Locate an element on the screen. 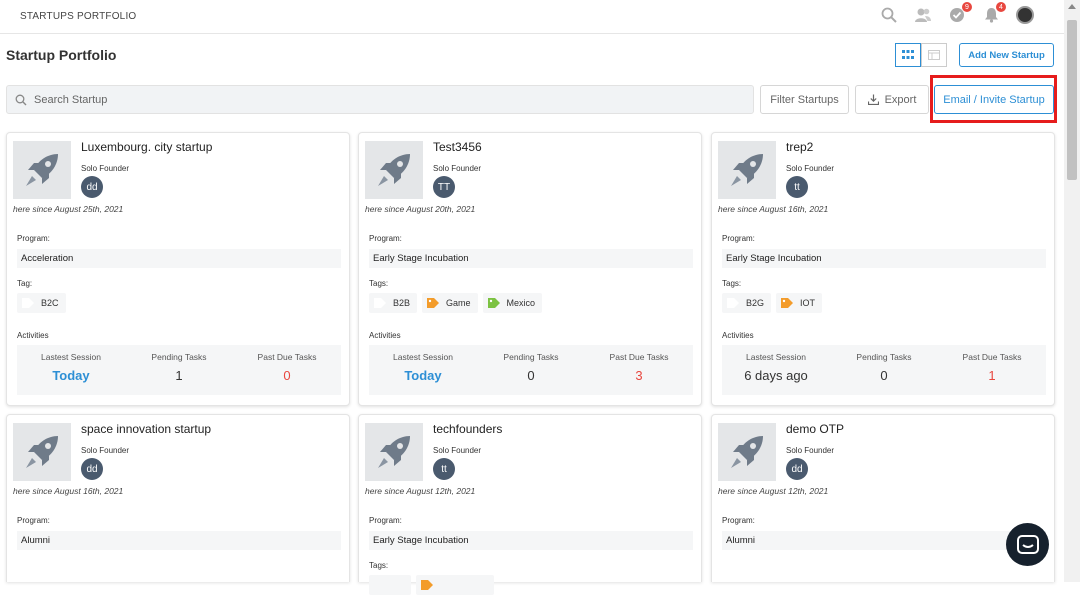 The width and height of the screenshot is (1080, 595). tag-chip: B2B is located at coordinates (393, 303).